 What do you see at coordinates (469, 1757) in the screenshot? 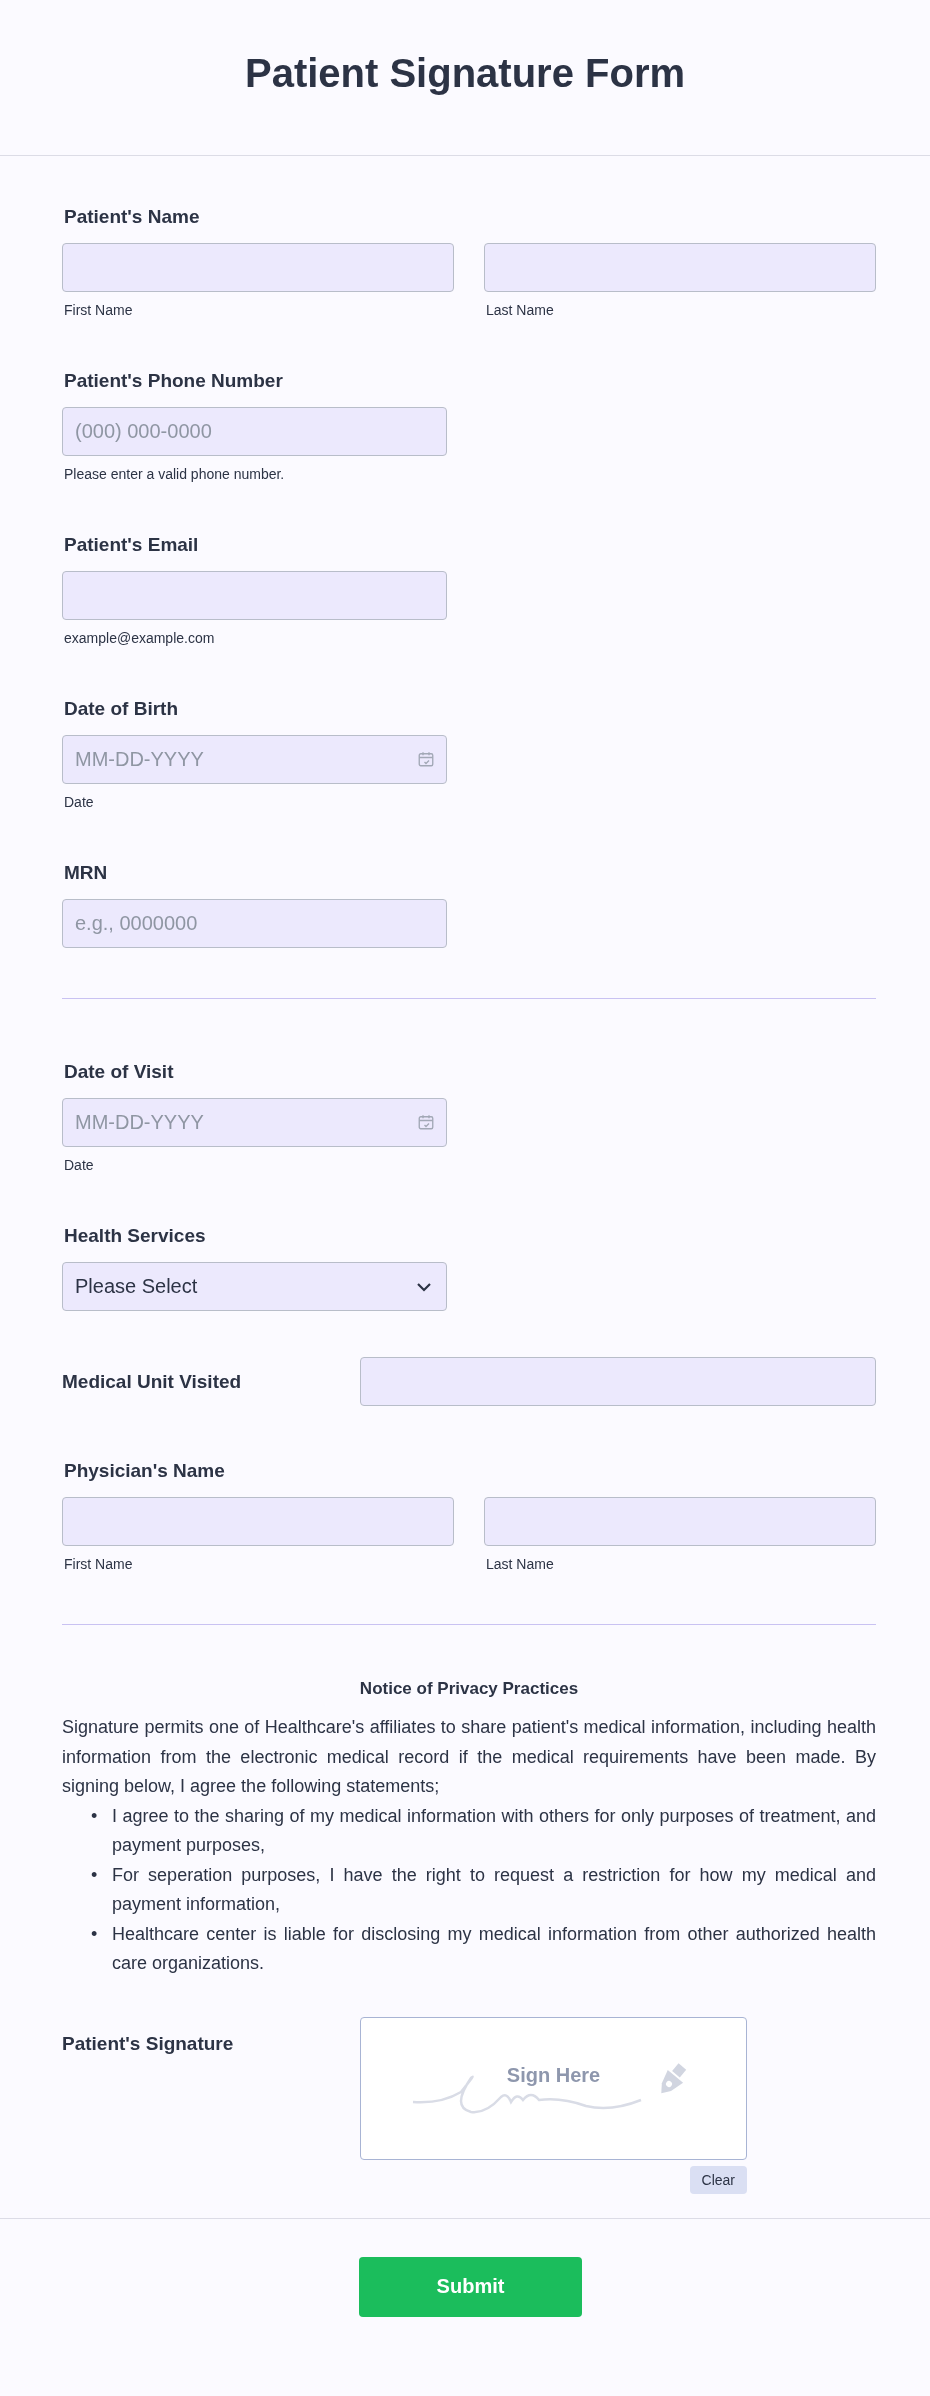
I see `notice-paragraph: Signature permits one of Healthcare's affiliates to share patient's medical information, including health information from the electronic medical record if the medical requirements have been made. By signing below, I agree the following statements;` at bounding box center [469, 1757].